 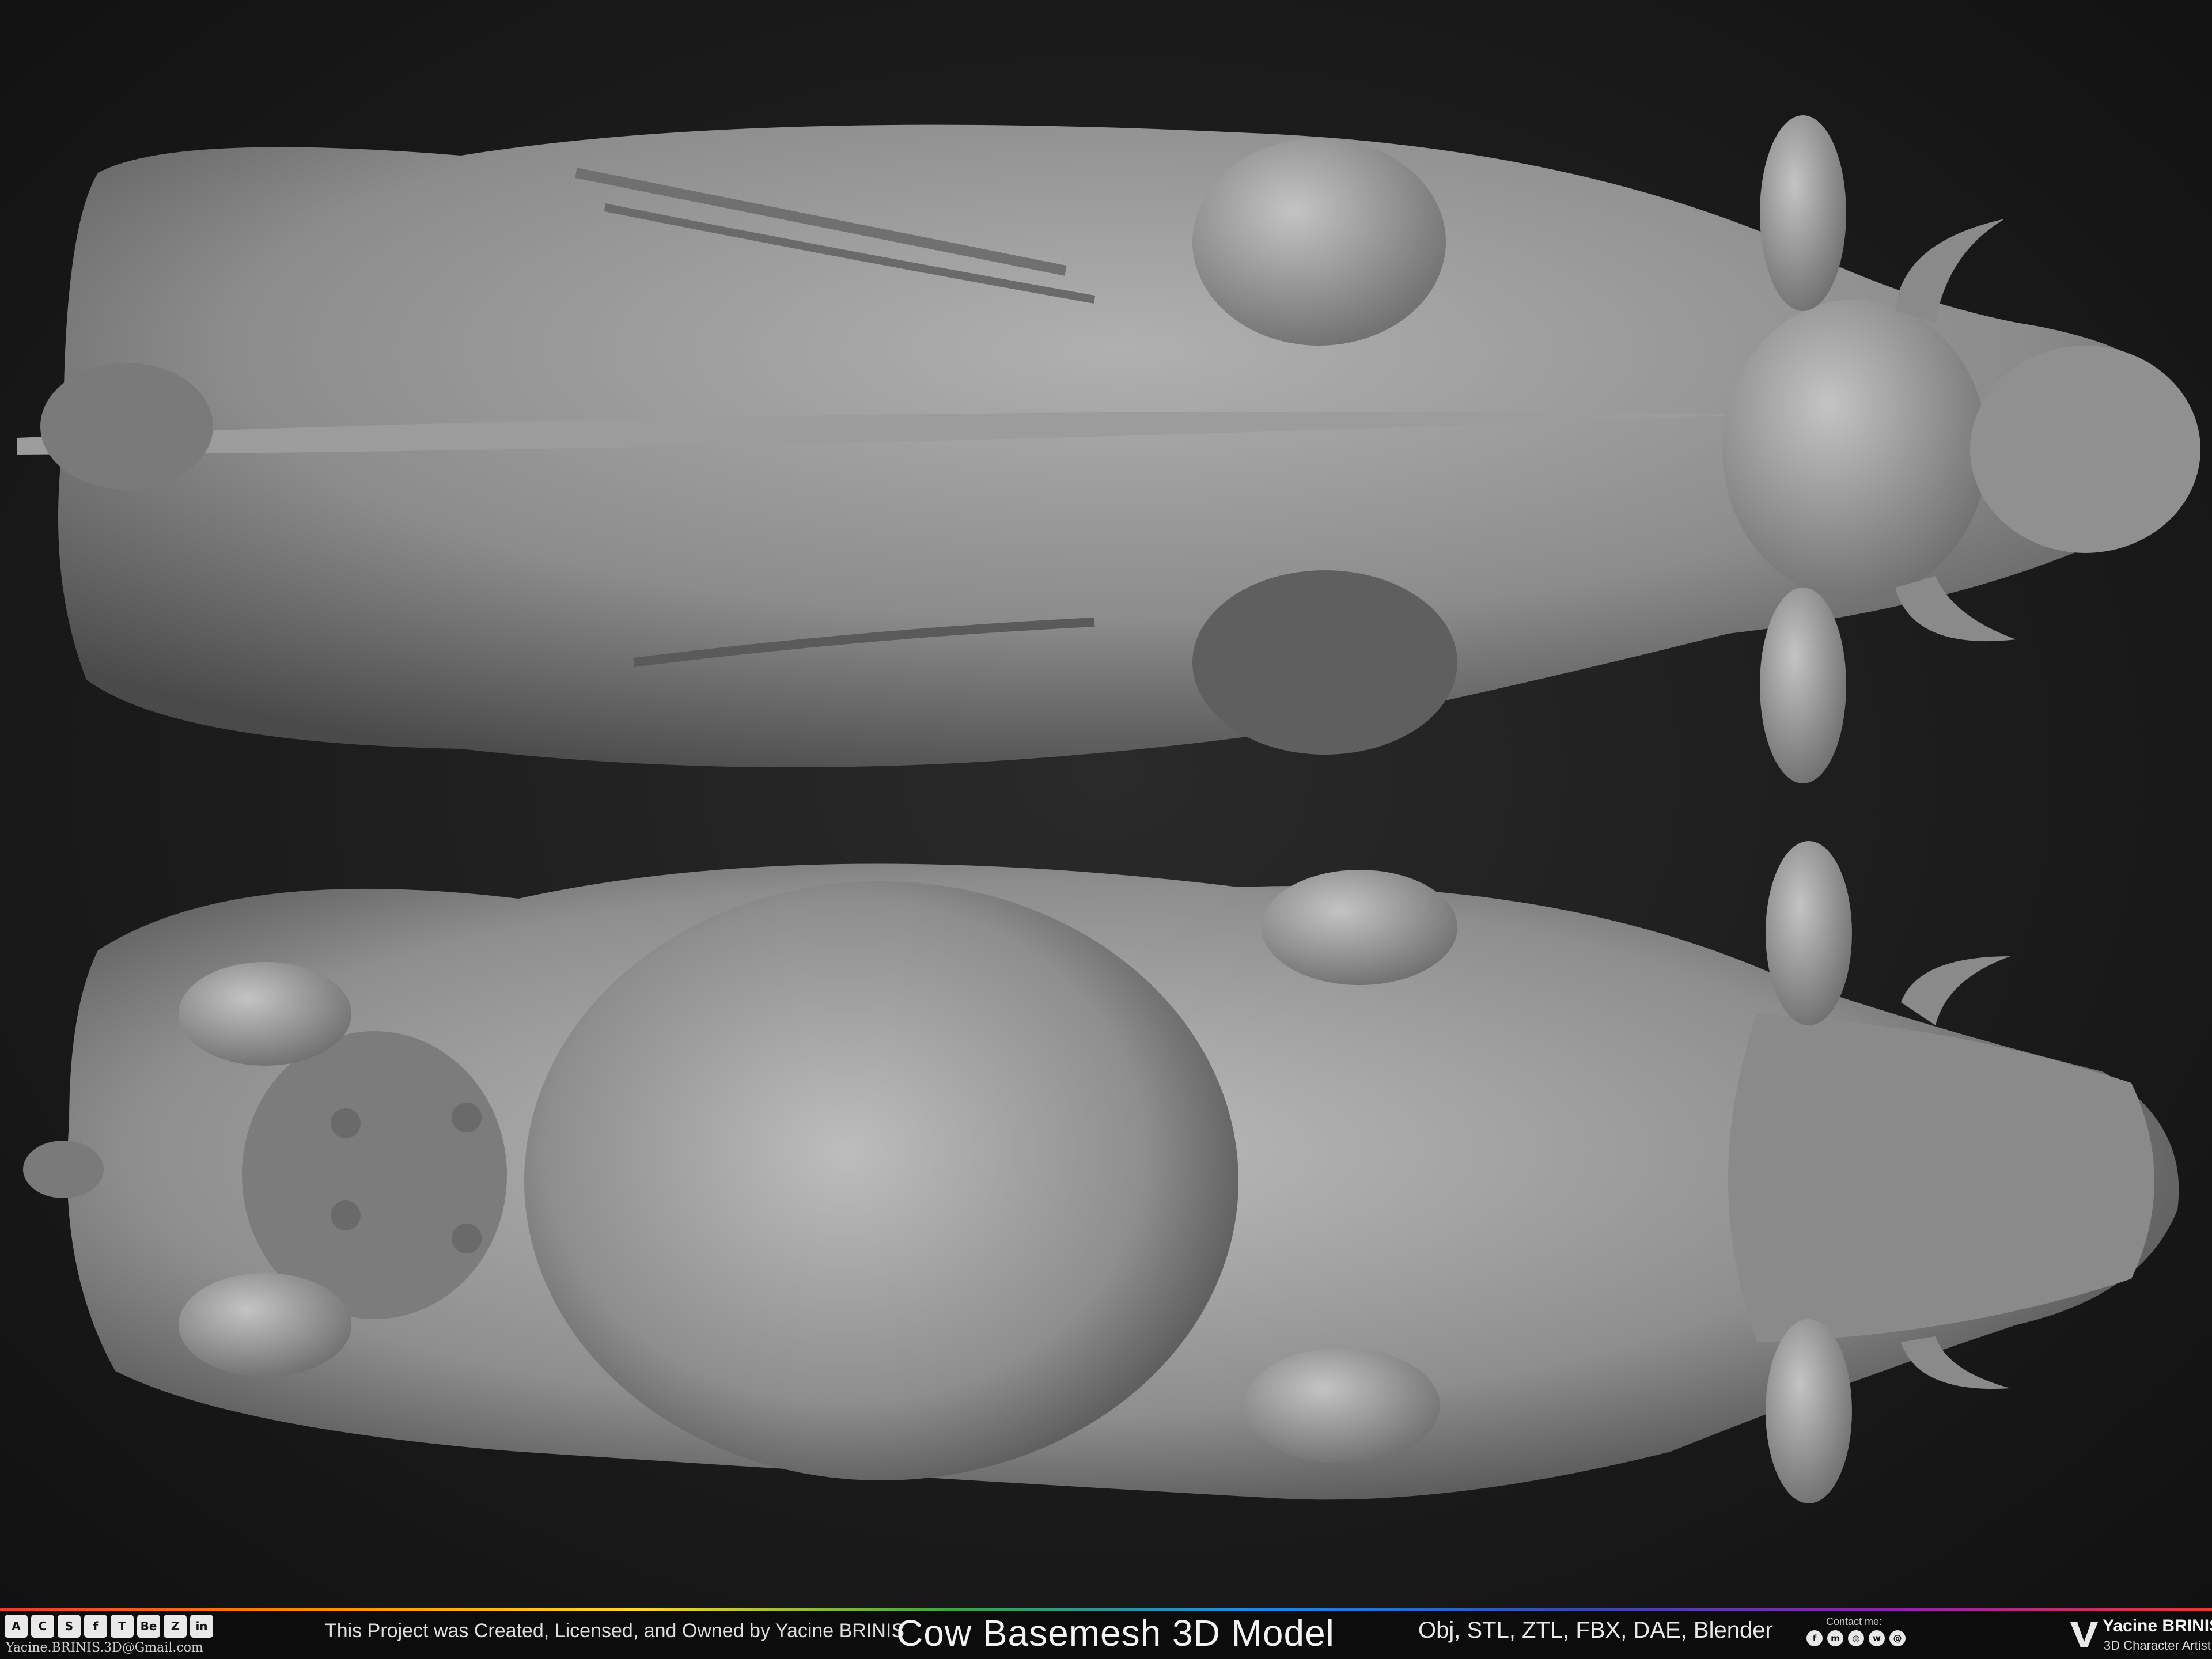 What do you see at coordinates (1835, 1638) in the screenshot?
I see `messenger-icon: m` at bounding box center [1835, 1638].